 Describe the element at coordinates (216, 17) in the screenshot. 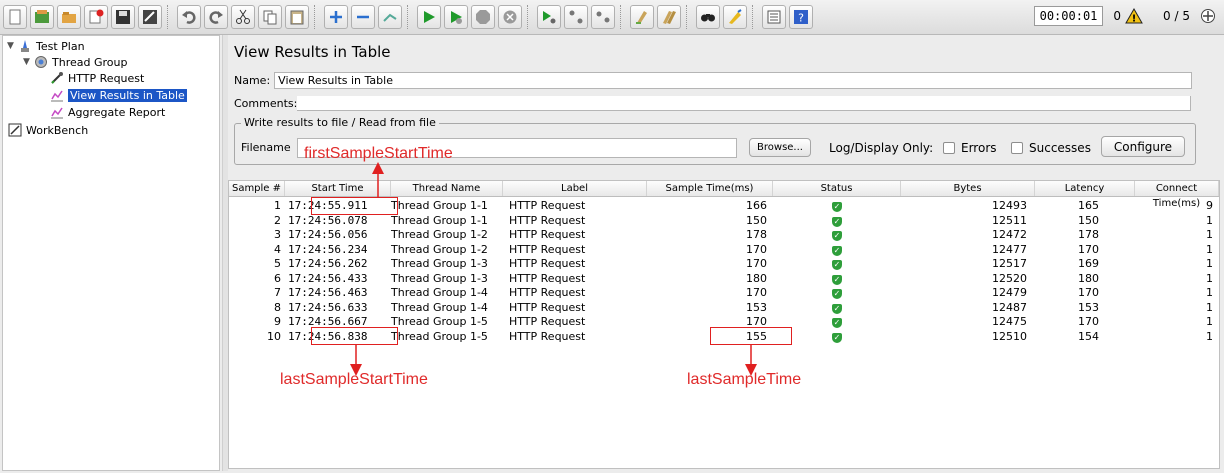

I see `redo-icon` at that location.